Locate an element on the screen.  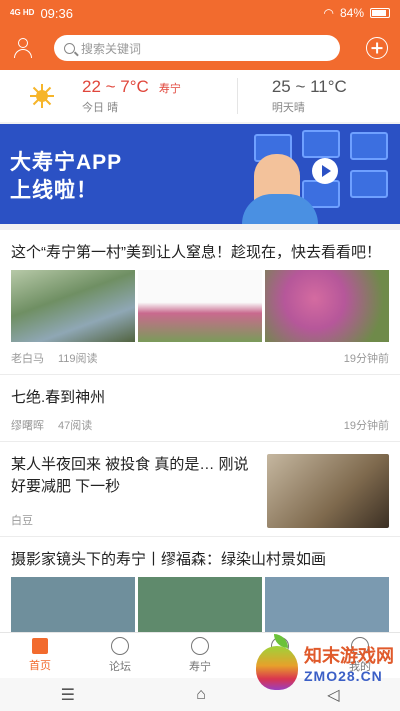
sun-icon is located at coordinates (42, 96).